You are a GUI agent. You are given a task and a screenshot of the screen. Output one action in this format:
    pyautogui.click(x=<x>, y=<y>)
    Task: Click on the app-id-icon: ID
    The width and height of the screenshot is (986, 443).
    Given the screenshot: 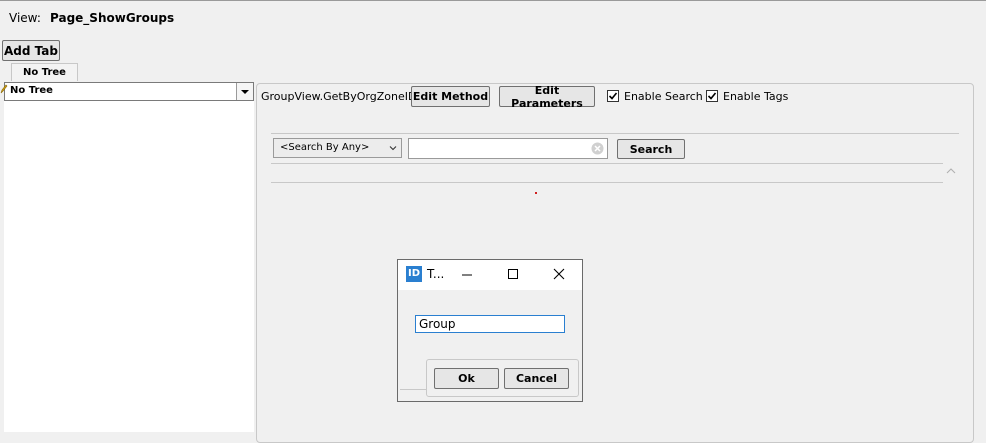 What is the action you would take?
    pyautogui.click(x=414, y=274)
    